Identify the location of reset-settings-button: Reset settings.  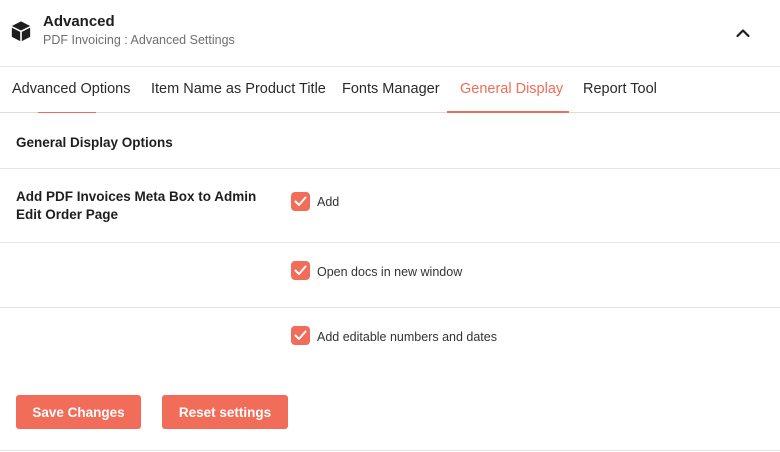
(225, 412).